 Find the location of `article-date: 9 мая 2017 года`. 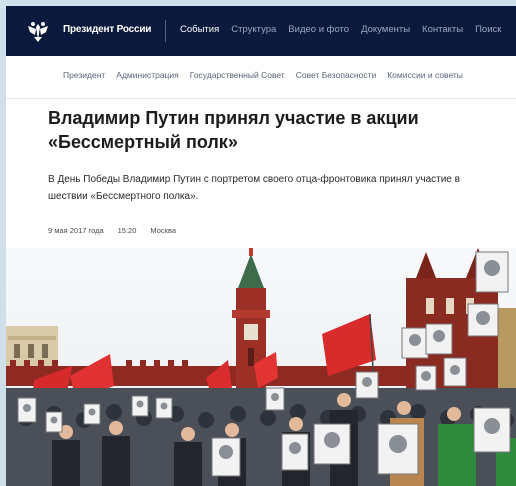

article-date: 9 мая 2017 года is located at coordinates (76, 230).